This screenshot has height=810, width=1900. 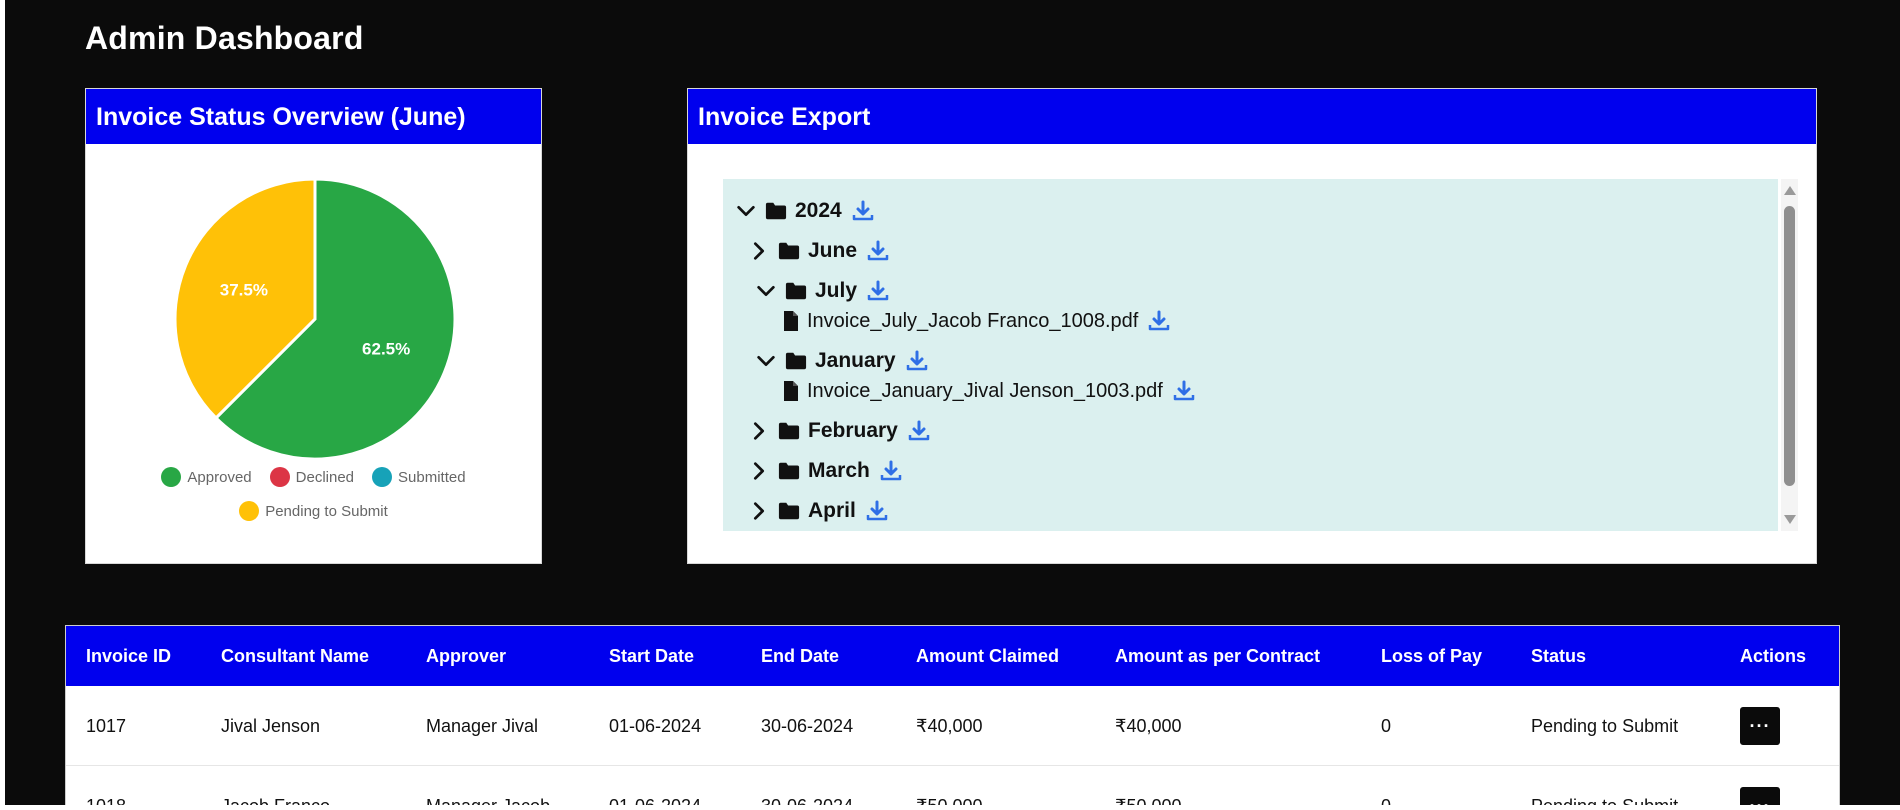 I want to click on column-header-status: Status, so click(x=1558, y=656).